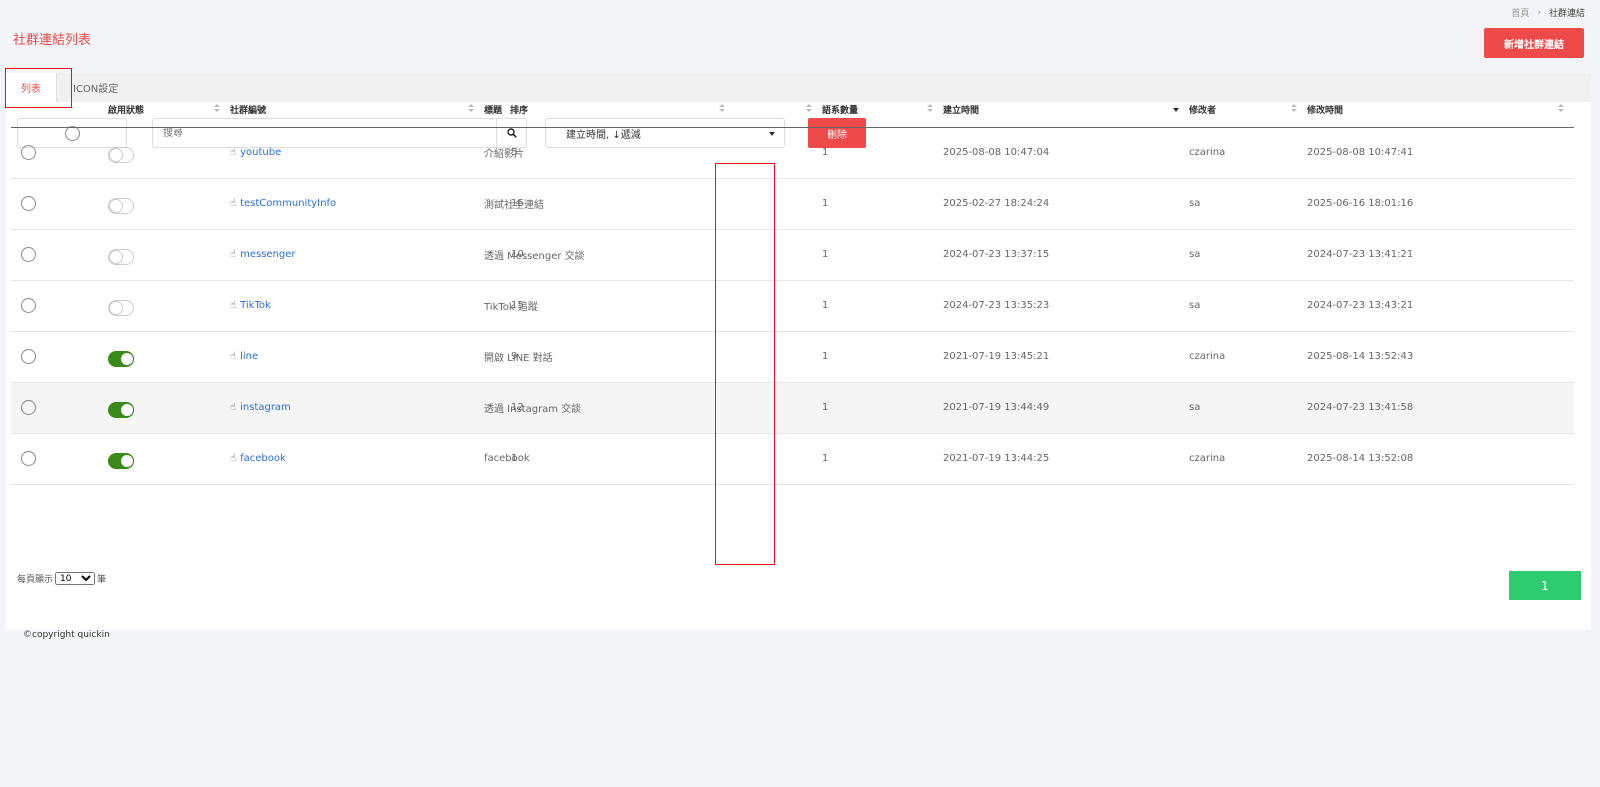 This screenshot has height=787, width=1600. I want to click on breadcrumb: 首頁 › 社群連結, so click(1548, 13).